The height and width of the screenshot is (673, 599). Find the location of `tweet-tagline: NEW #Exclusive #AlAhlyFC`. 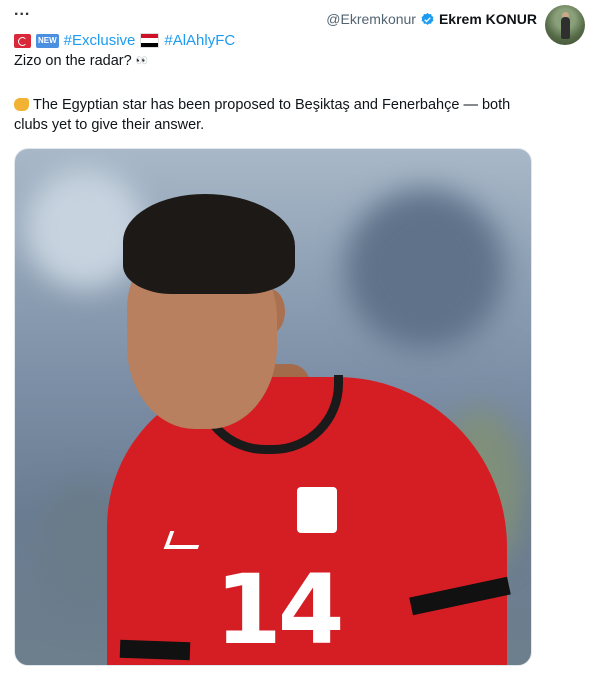

tweet-tagline: NEW #Exclusive #AlAhlyFC is located at coordinates (124, 40).